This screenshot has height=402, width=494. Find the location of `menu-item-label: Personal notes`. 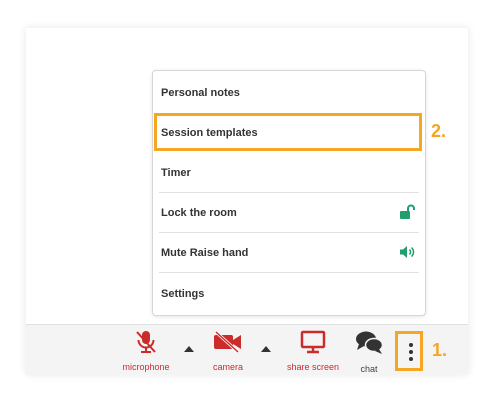

menu-item-label: Personal notes is located at coordinates (200, 93).